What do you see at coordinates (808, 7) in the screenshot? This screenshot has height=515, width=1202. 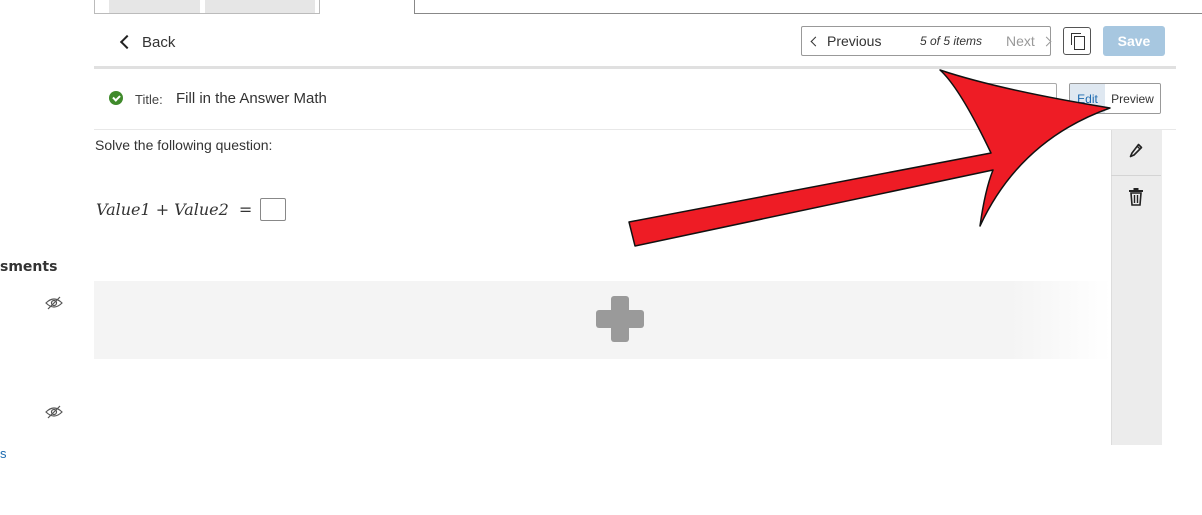 I see `top-panel-edge` at bounding box center [808, 7].